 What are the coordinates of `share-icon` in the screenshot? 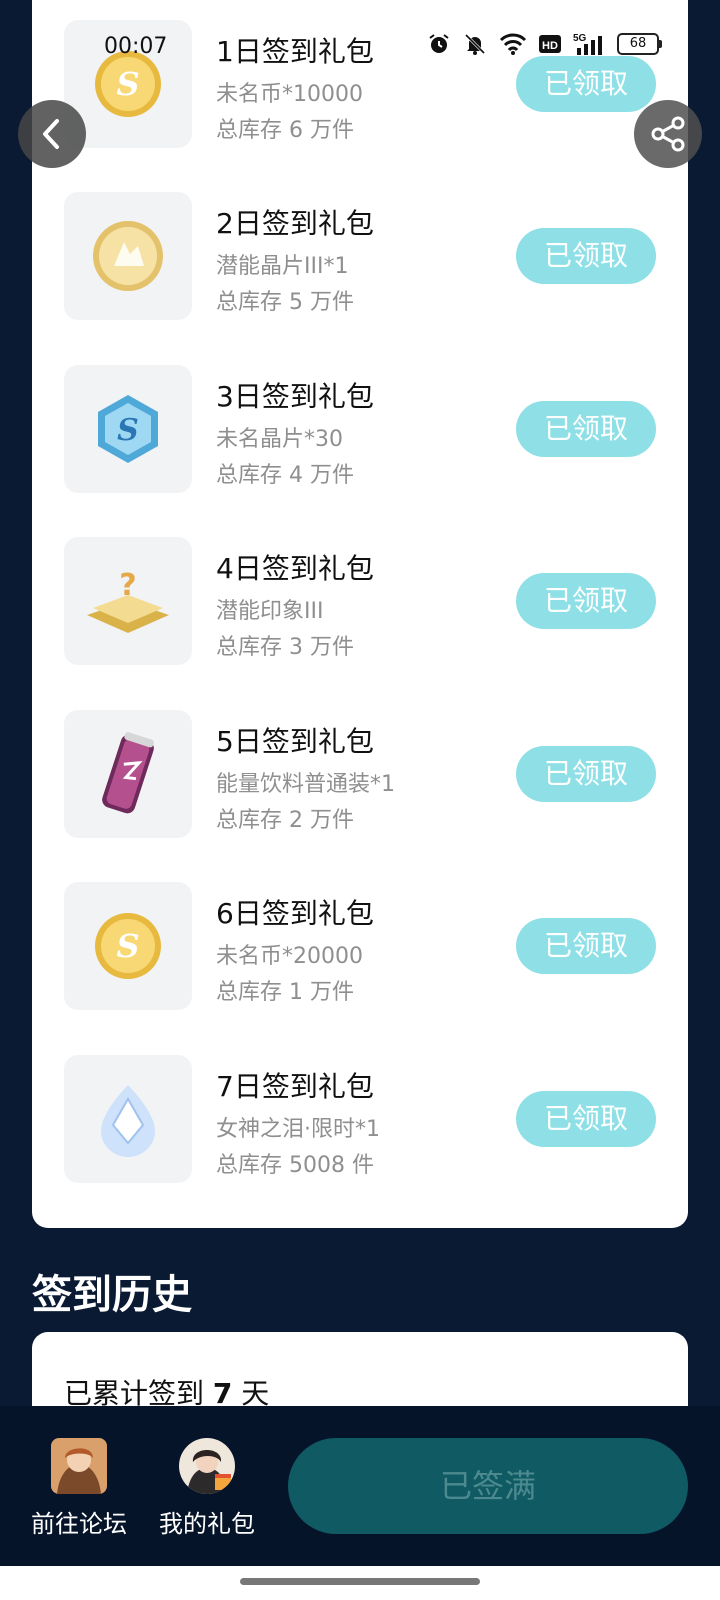 It's located at (668, 134).